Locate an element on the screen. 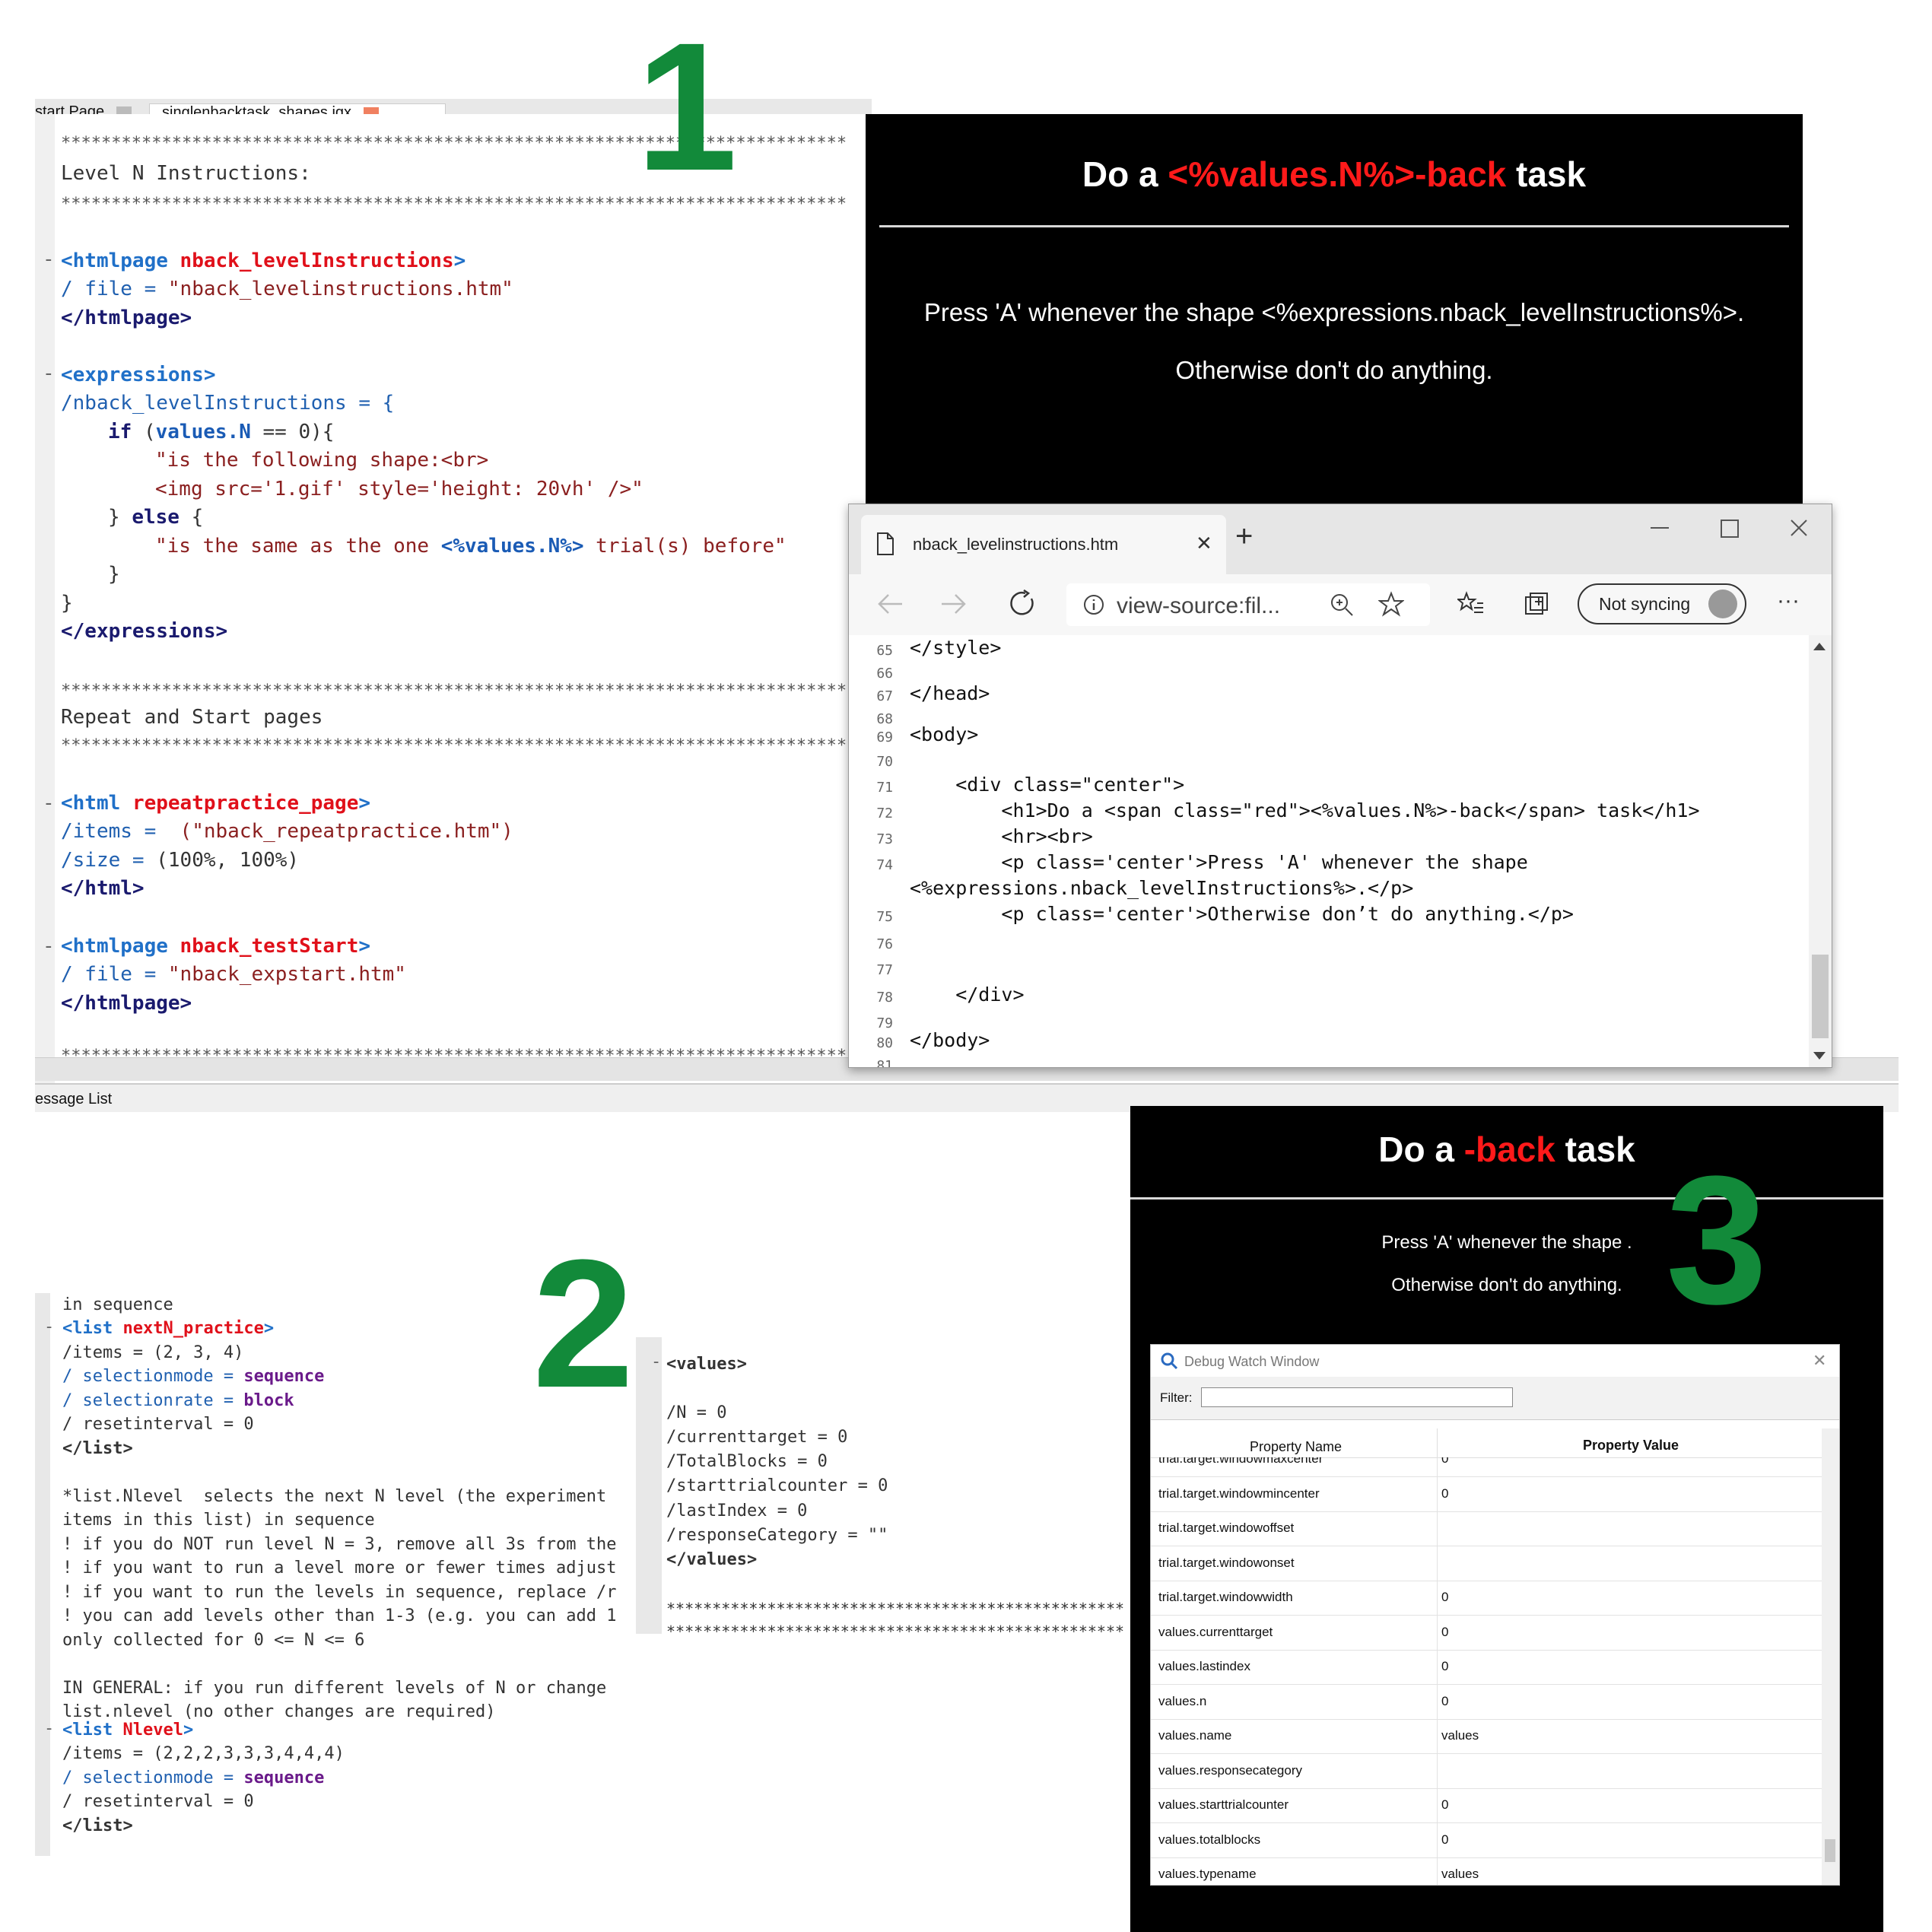 The height and width of the screenshot is (1932, 1932). browser-tab: nback_levelinstructions.htm ✕ is located at coordinates (1043, 544).